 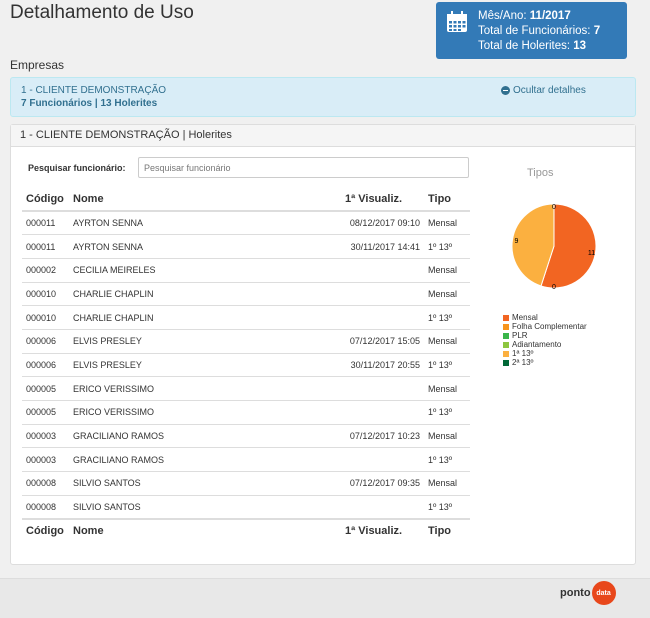 I want to click on section-label: Empresas, so click(x=37, y=65).